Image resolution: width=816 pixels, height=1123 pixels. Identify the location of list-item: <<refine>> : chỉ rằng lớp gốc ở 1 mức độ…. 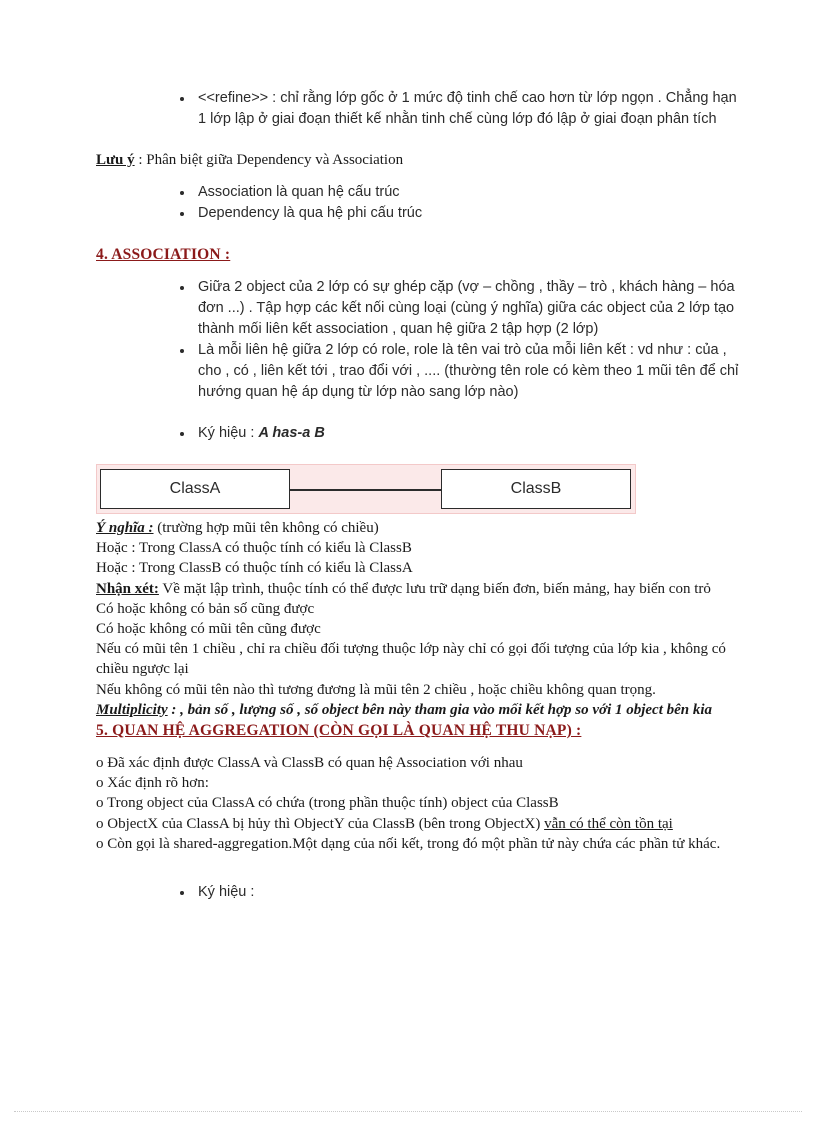
(456, 109).